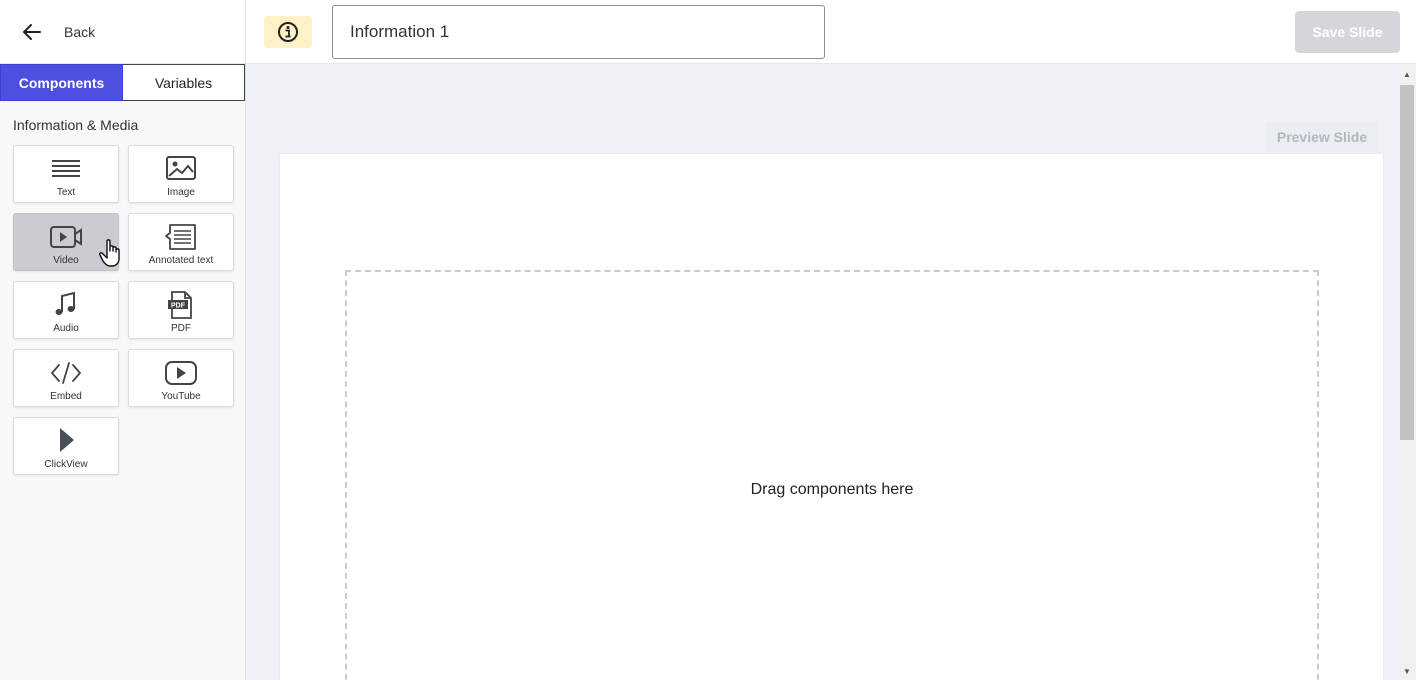 This screenshot has height=680, width=1416. Describe the element at coordinates (66, 396) in the screenshot. I see `component-label: Embed` at that location.